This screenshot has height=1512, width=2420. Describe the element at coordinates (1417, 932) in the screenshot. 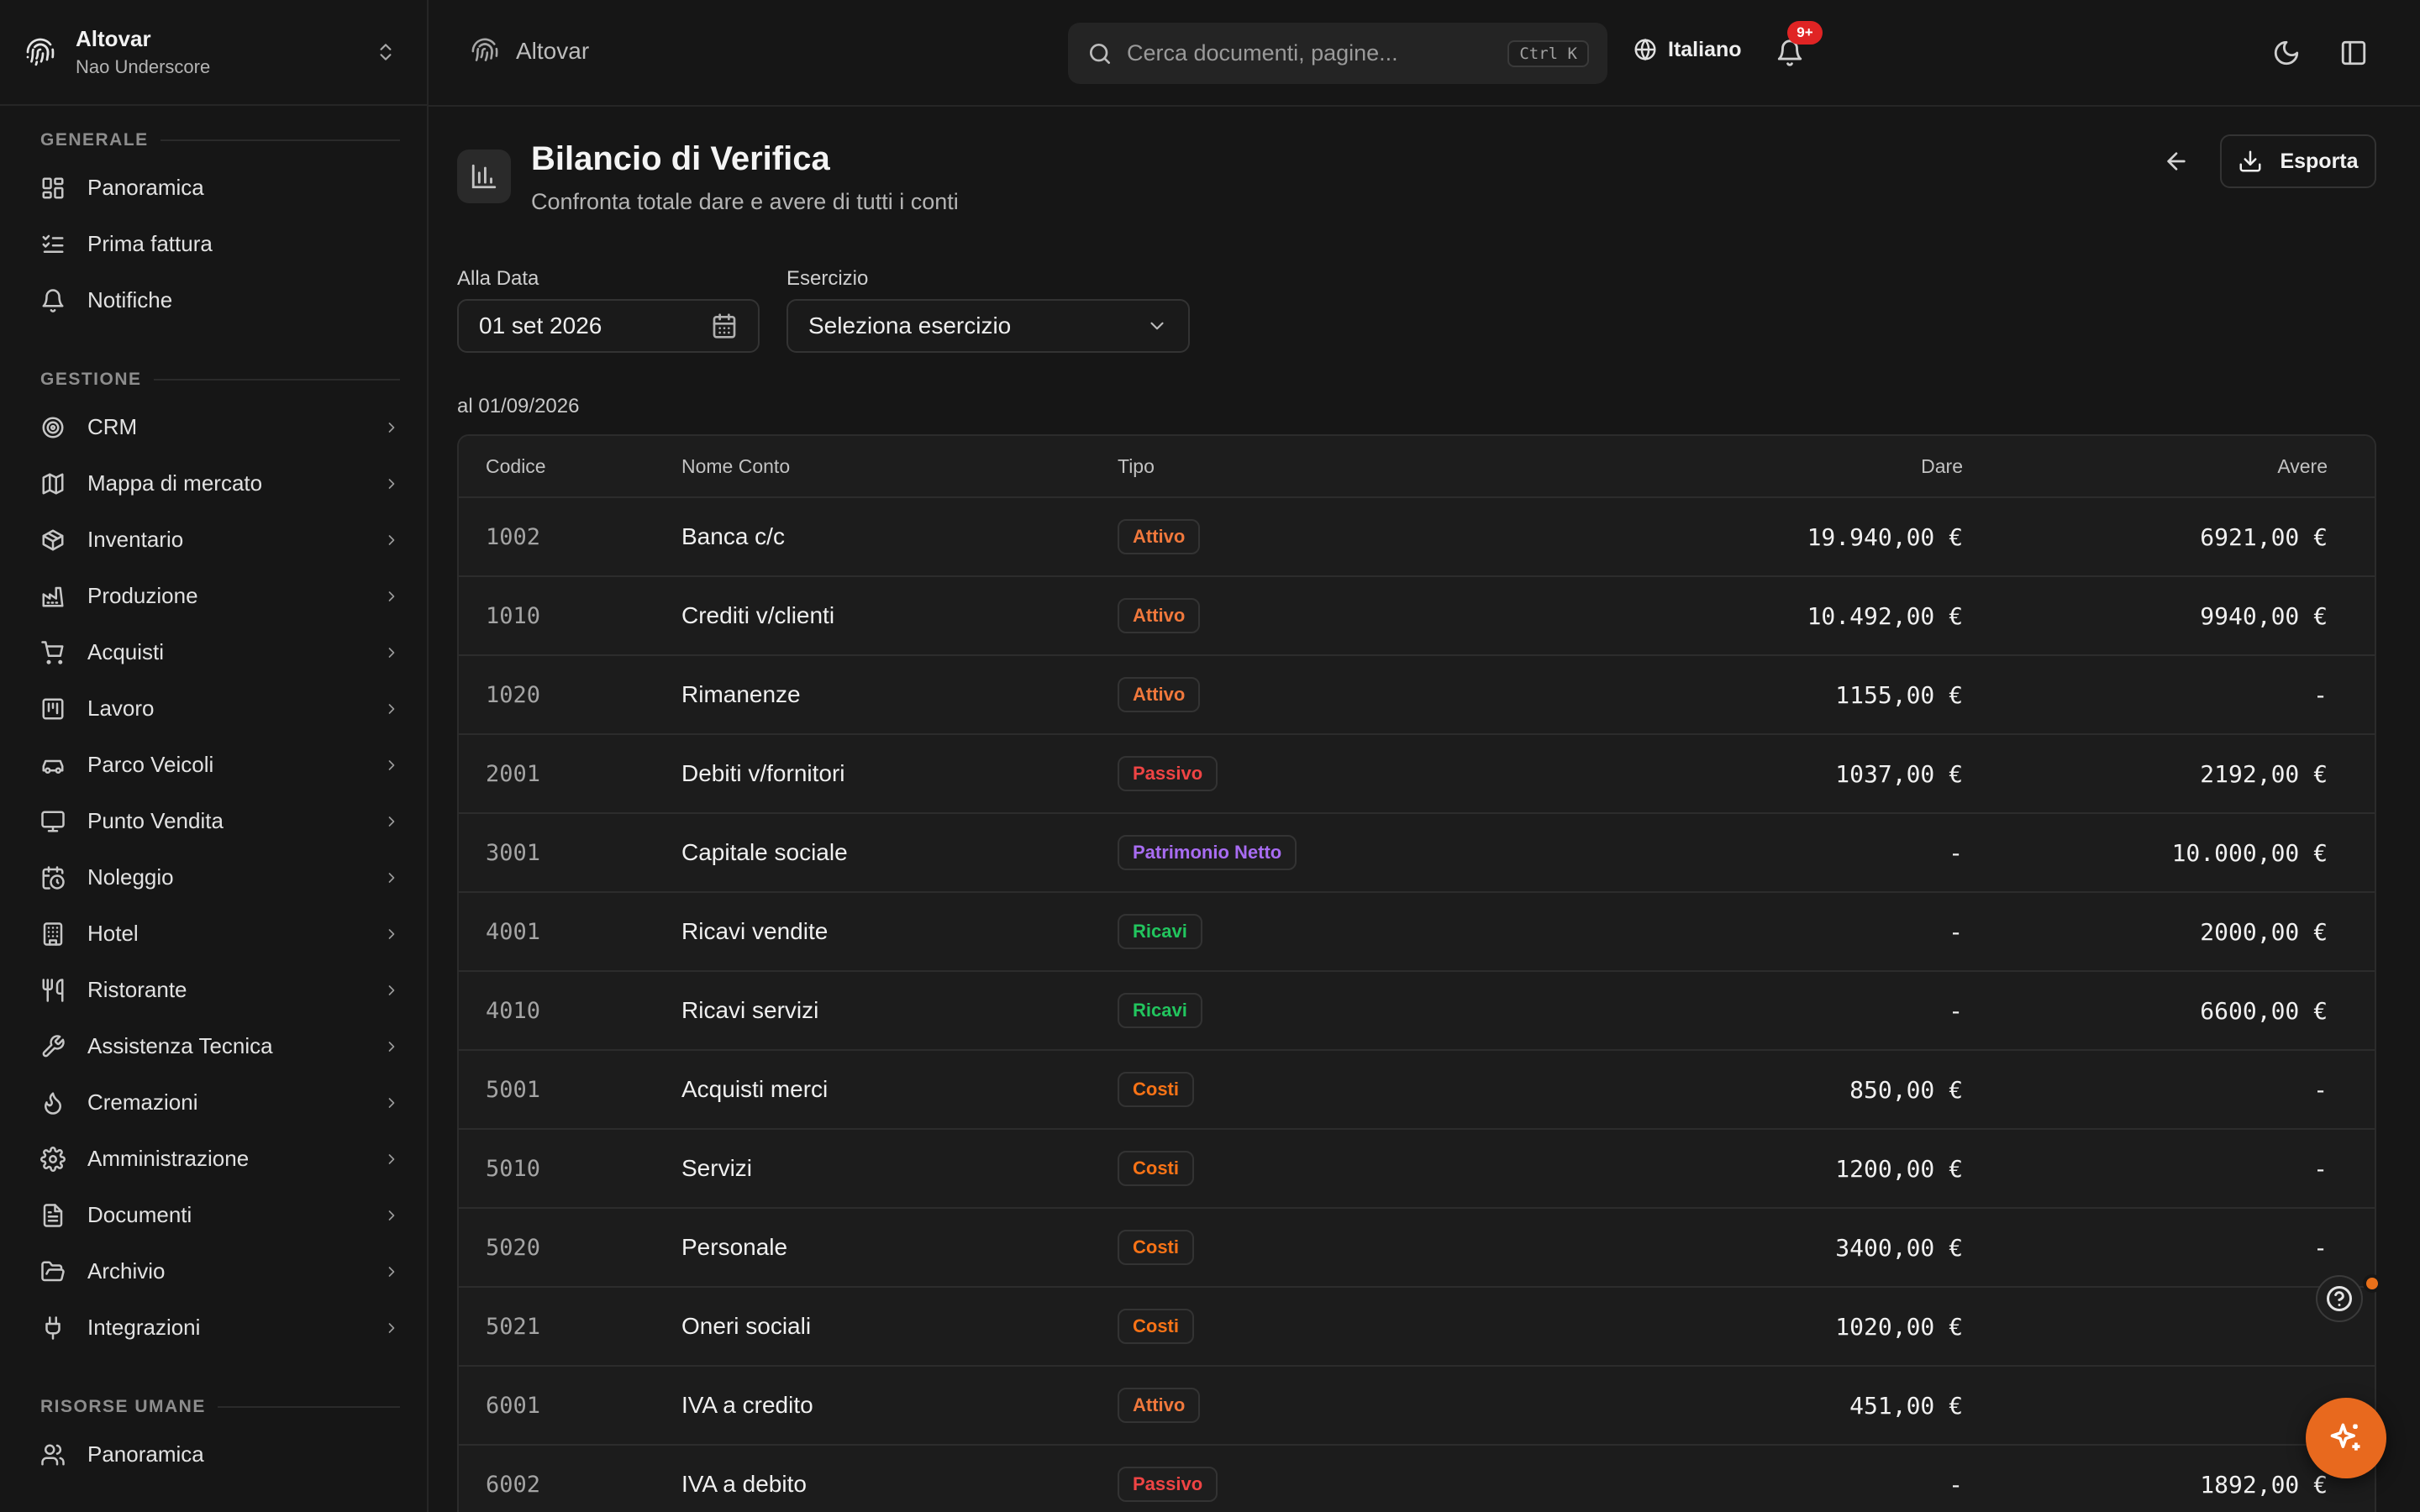

I see `table-row: 4001 Ricavi vendite Ricavi - 2000,00 €` at that location.